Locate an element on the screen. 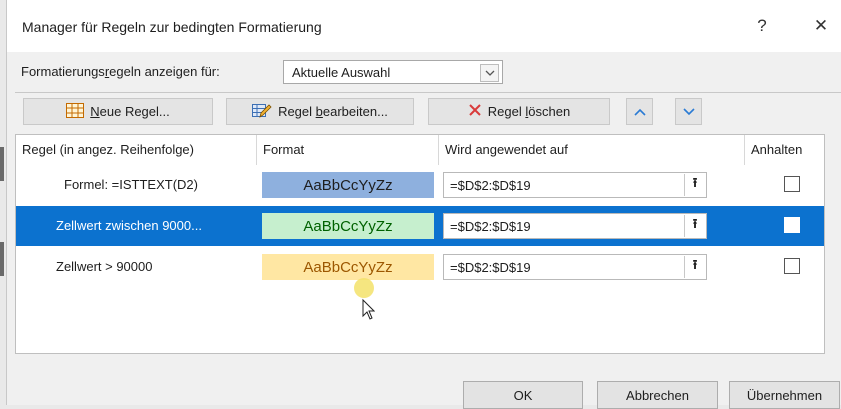 Image resolution: width=841 pixels, height=409 pixels. rule-description: Formel: =ISTTEXT(D2) is located at coordinates (131, 184).